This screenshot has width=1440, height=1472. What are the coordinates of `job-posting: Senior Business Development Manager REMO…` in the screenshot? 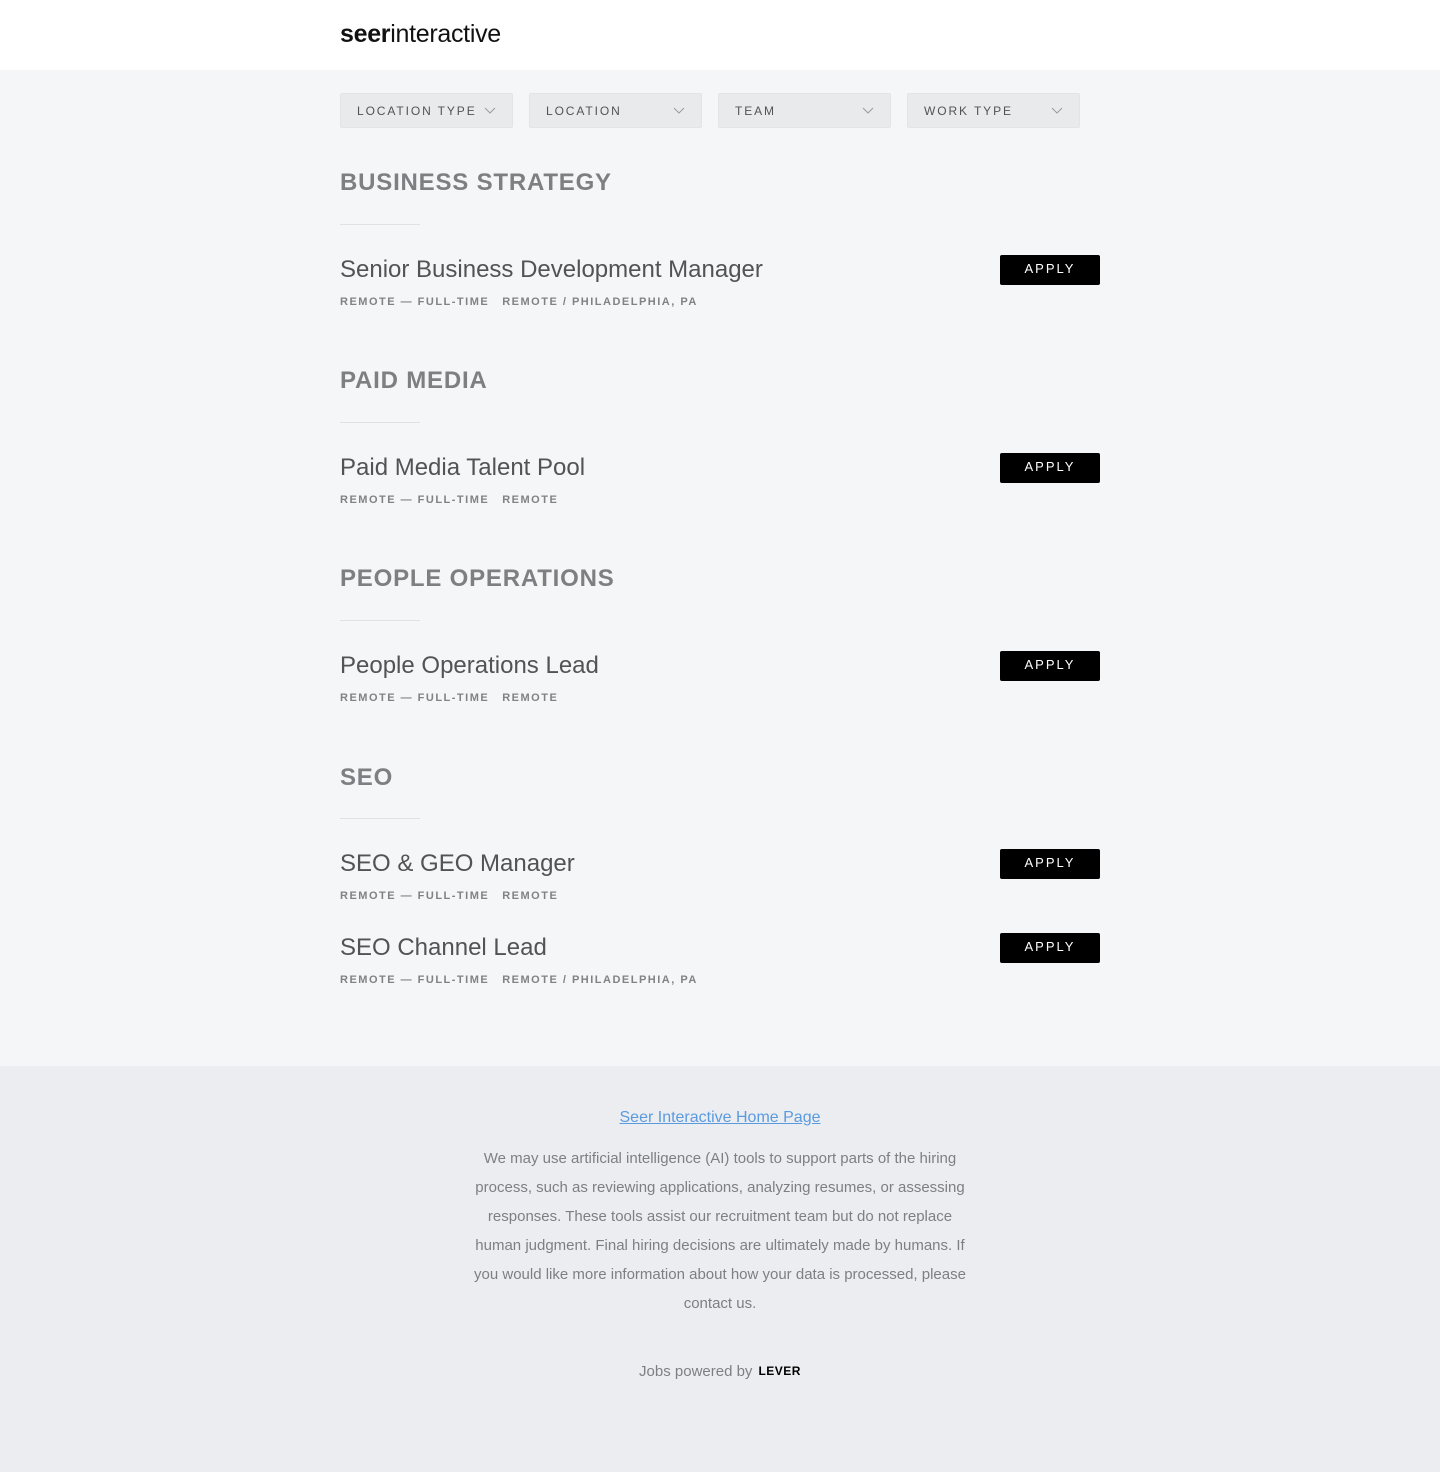 It's located at (720, 285).